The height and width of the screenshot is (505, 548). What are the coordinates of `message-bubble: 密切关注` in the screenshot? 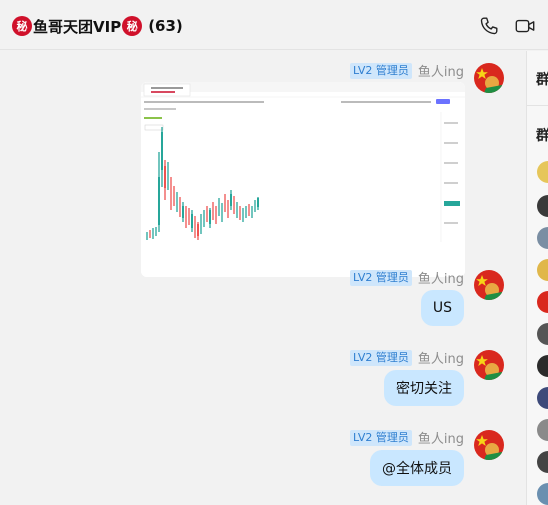 It's located at (424, 388).